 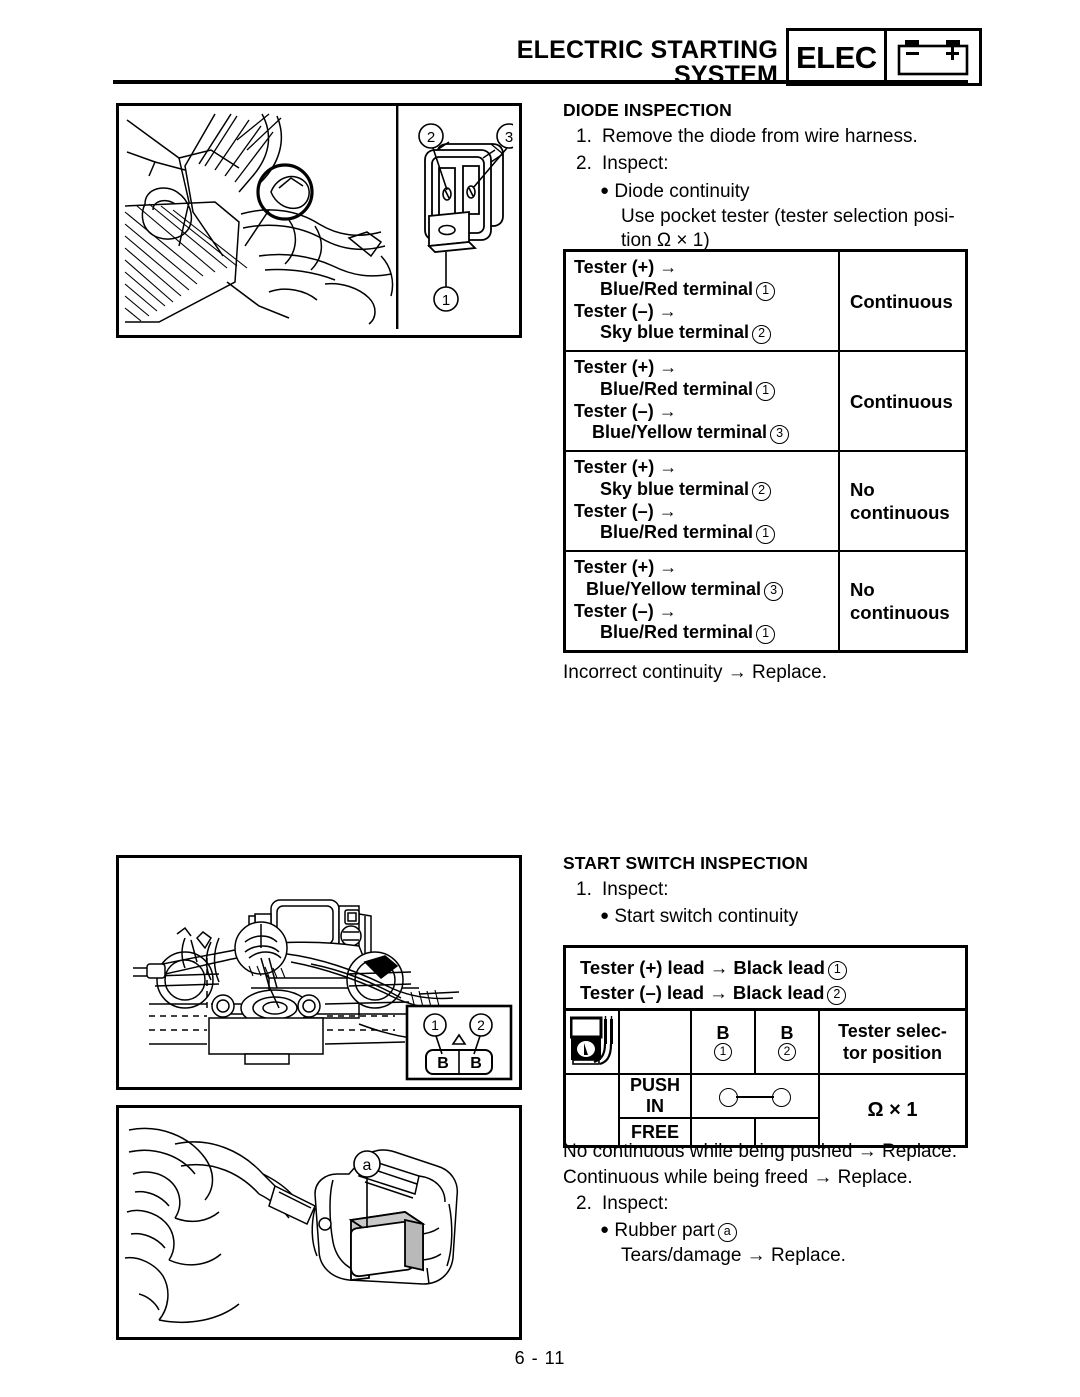 What do you see at coordinates (584, 1203) in the screenshot?
I see `start-switch-step-2-number: 2.` at bounding box center [584, 1203].